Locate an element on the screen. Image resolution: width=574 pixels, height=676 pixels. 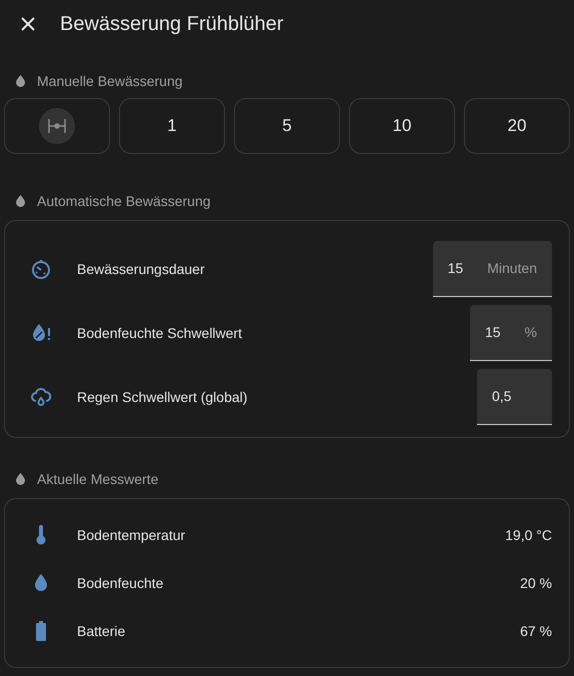
unit-label: Minuten is located at coordinates (512, 268).